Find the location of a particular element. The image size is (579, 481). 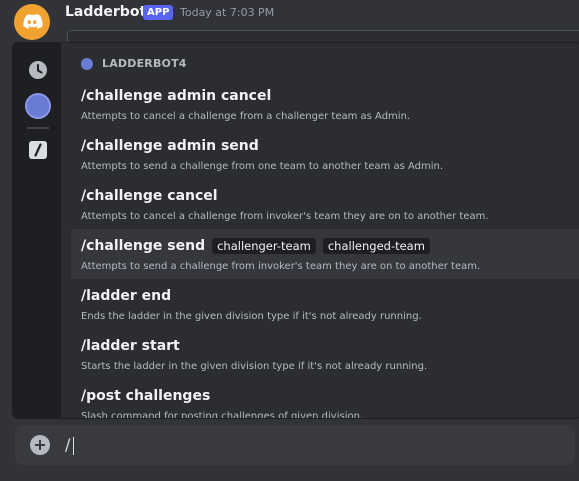

slash-command-icon is located at coordinates (38, 150).